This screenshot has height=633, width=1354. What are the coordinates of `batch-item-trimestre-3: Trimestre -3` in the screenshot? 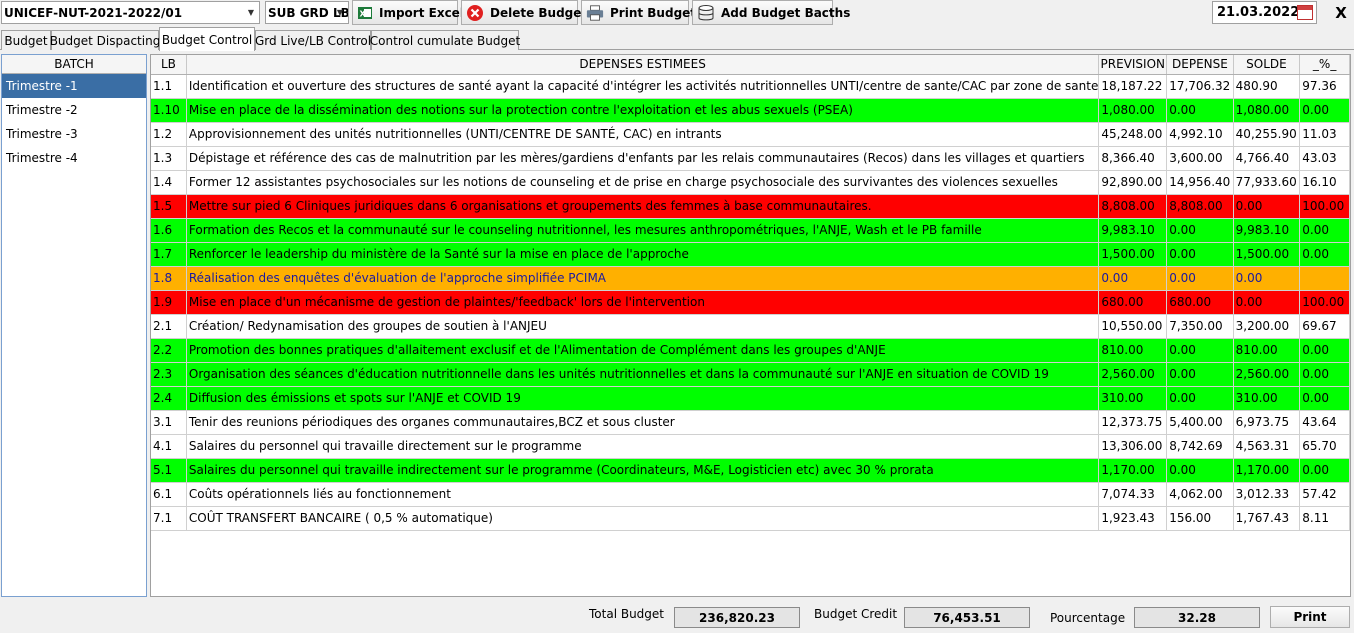 It's located at (74, 134).